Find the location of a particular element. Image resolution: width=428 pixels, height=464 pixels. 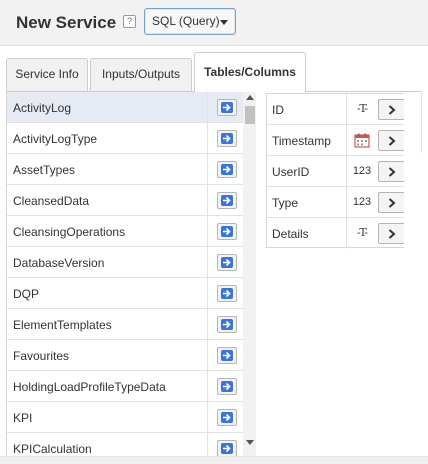

calendar-icon is located at coordinates (362, 140).